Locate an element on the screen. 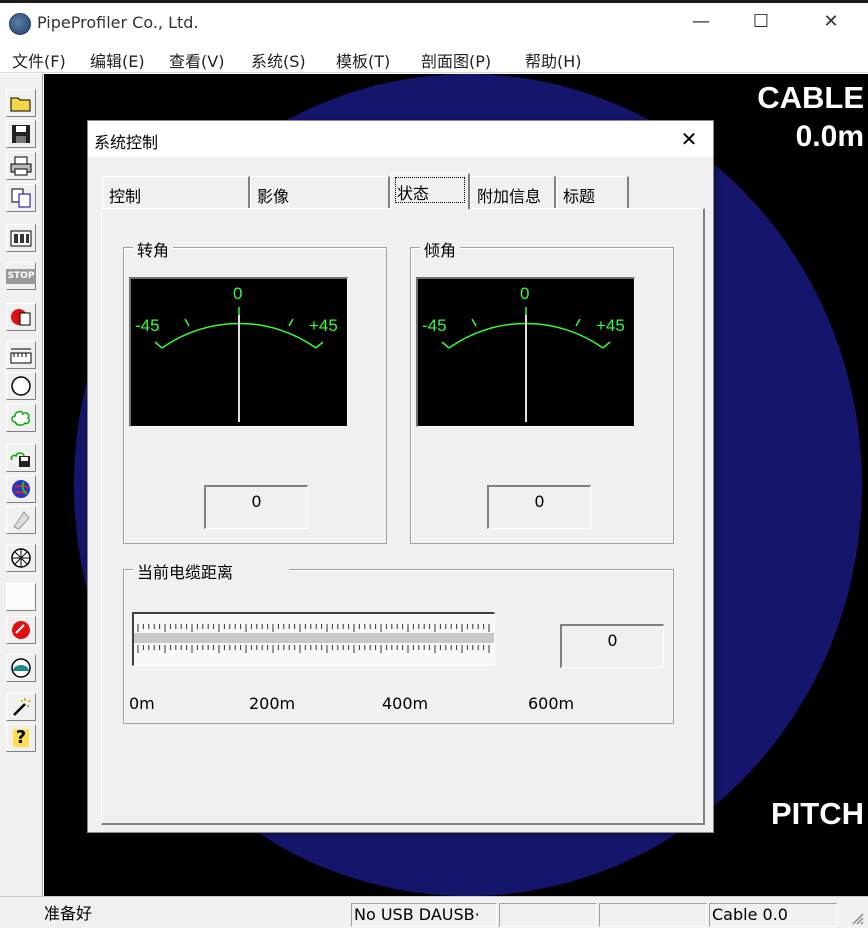  cloud-shape-icon is located at coordinates (21, 418).